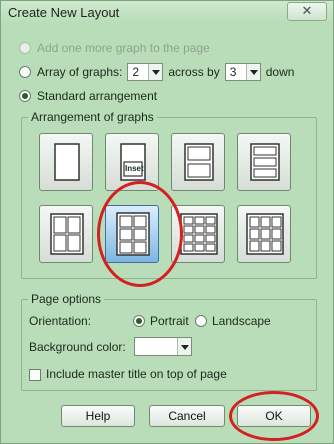 The width and height of the screenshot is (334, 444). What do you see at coordinates (242, 72) in the screenshot?
I see `array-cols-select: 3` at bounding box center [242, 72].